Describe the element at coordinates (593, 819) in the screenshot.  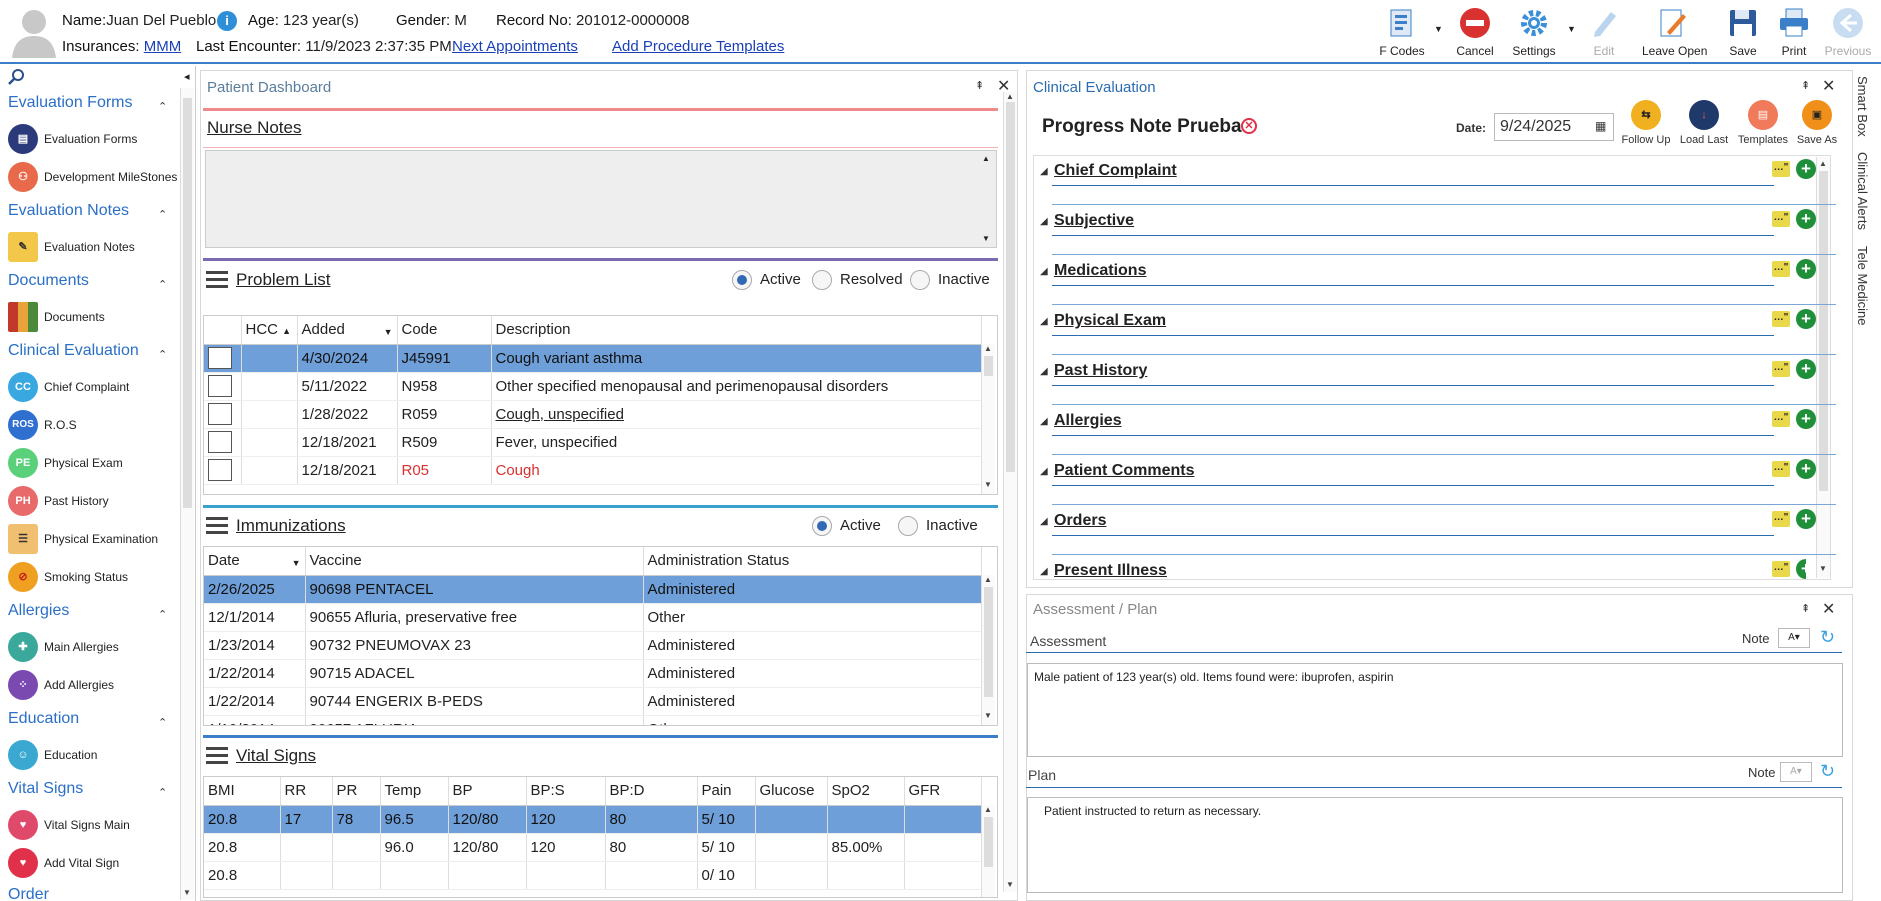
I see `table-row: 20.8 17 78 96.5 120/80 120 80 5/ 10` at that location.